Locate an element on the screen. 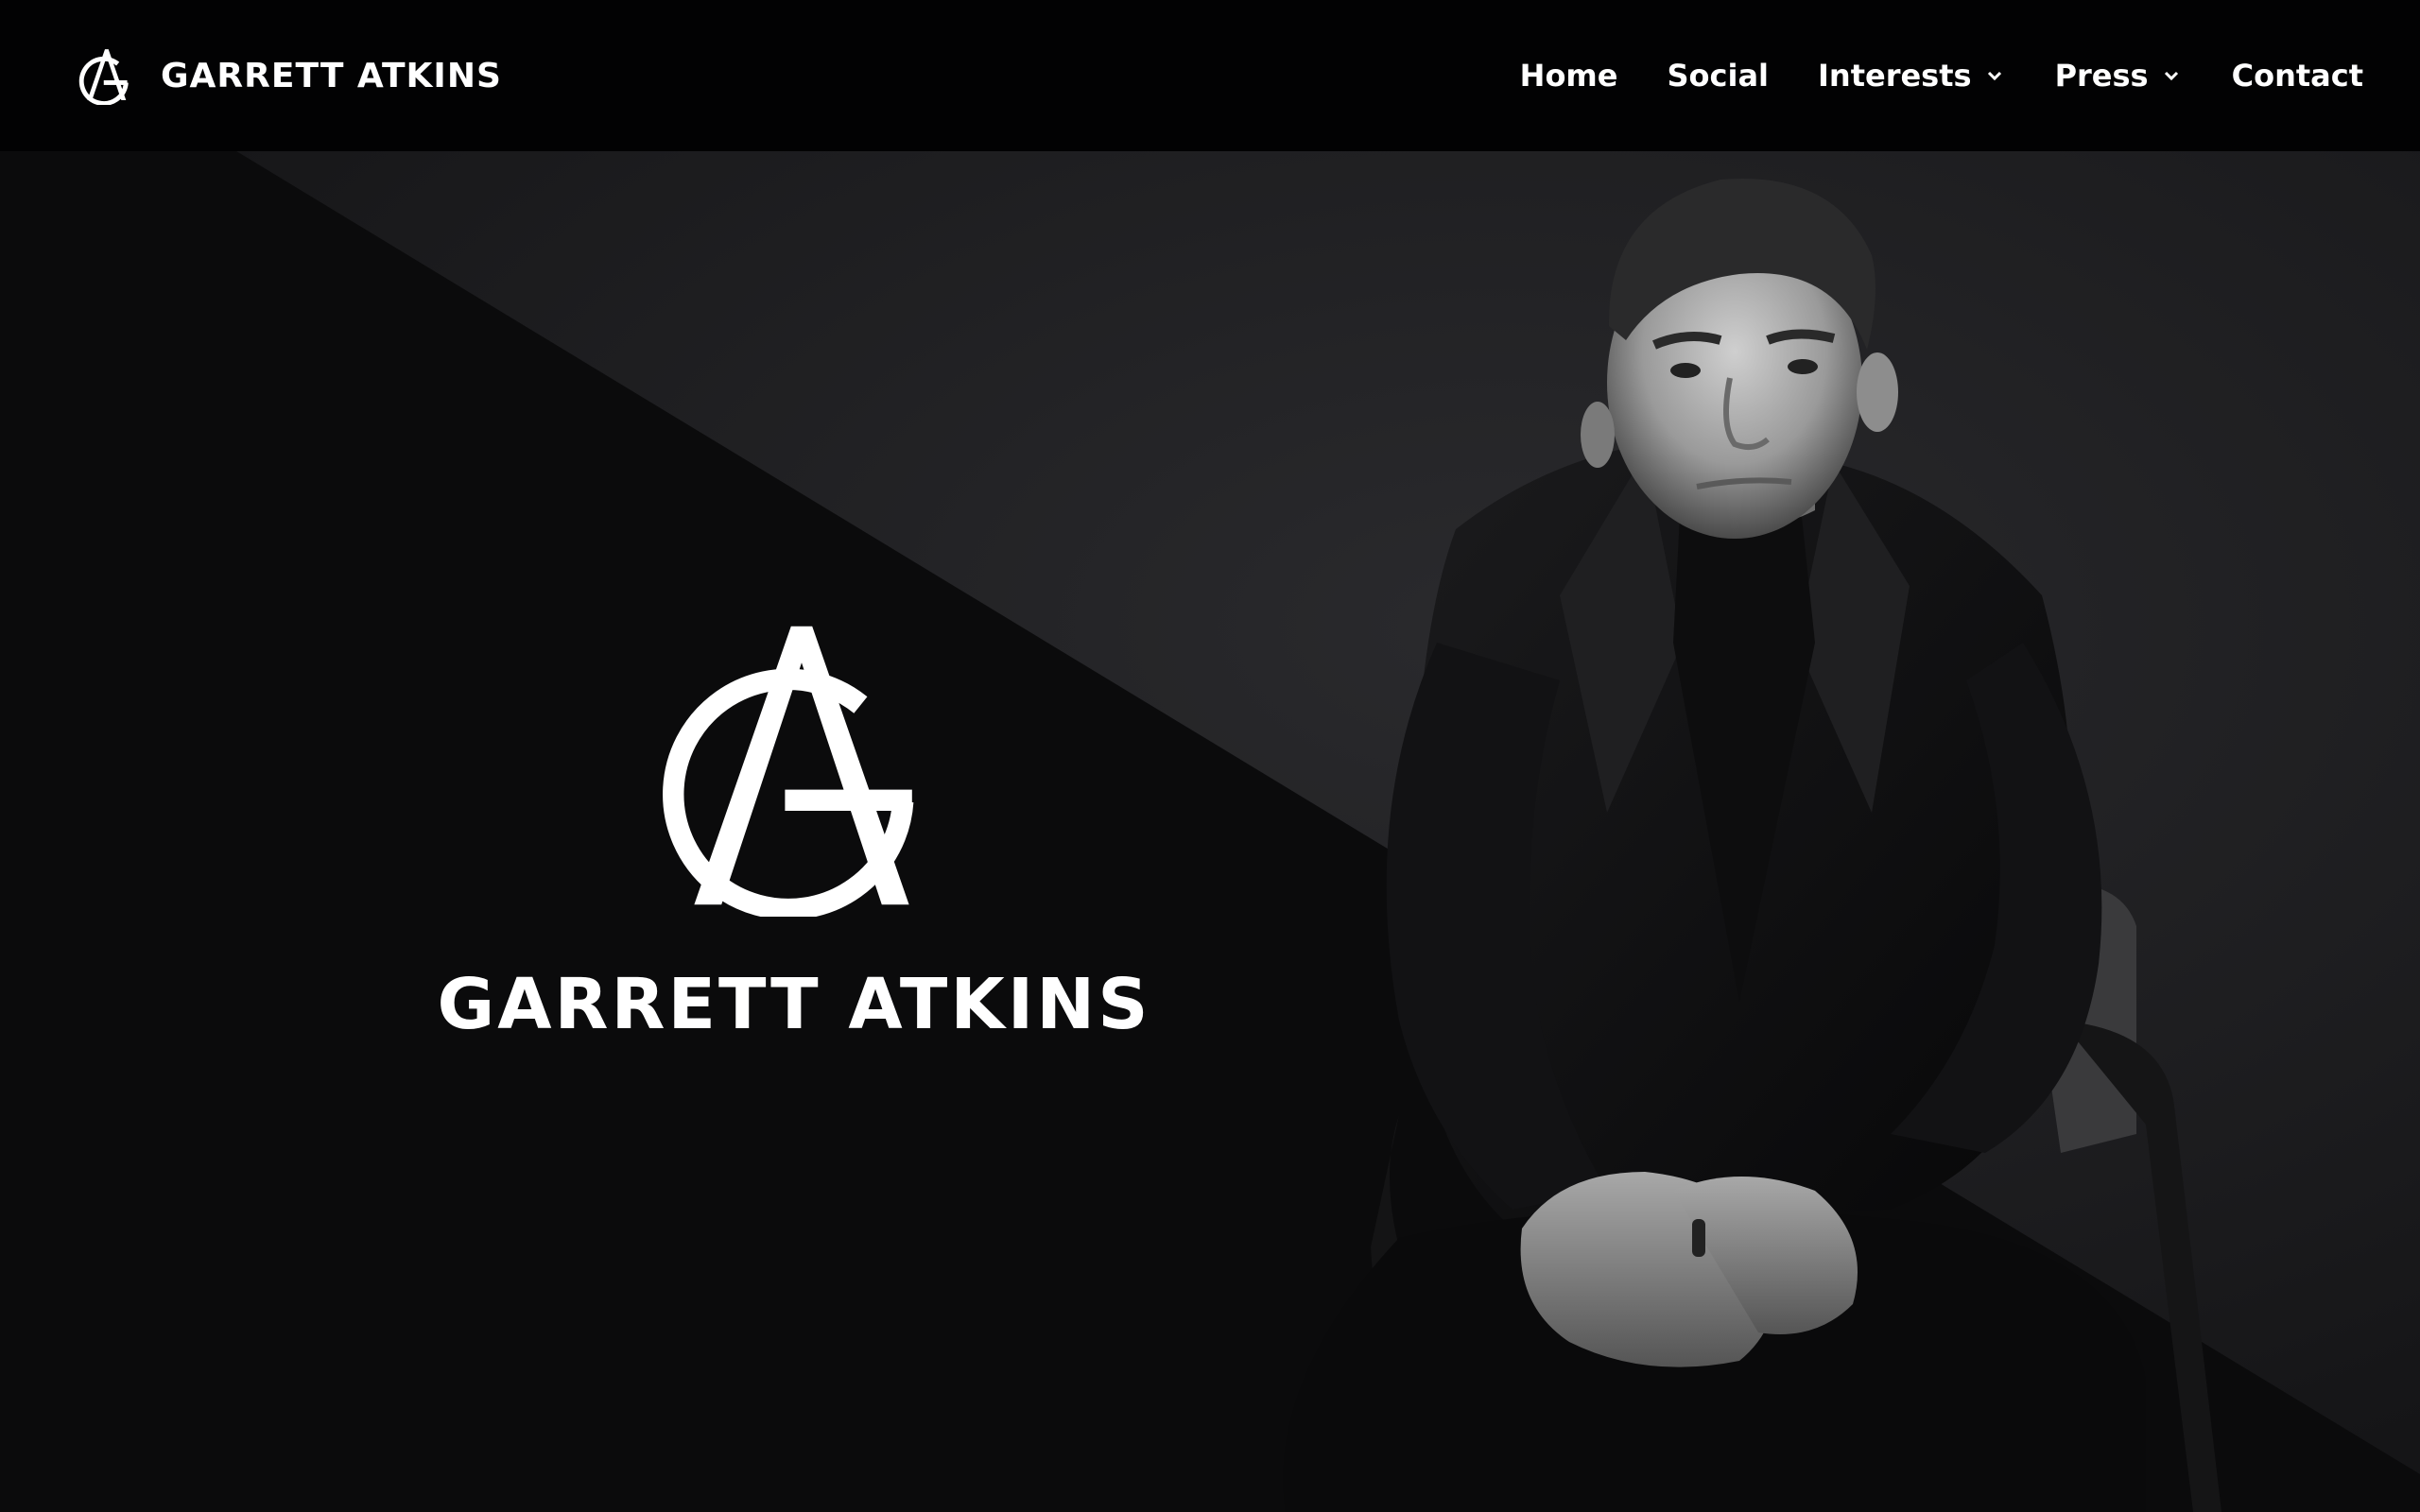  nav-item-interests: Interests is located at coordinates (1912, 76).